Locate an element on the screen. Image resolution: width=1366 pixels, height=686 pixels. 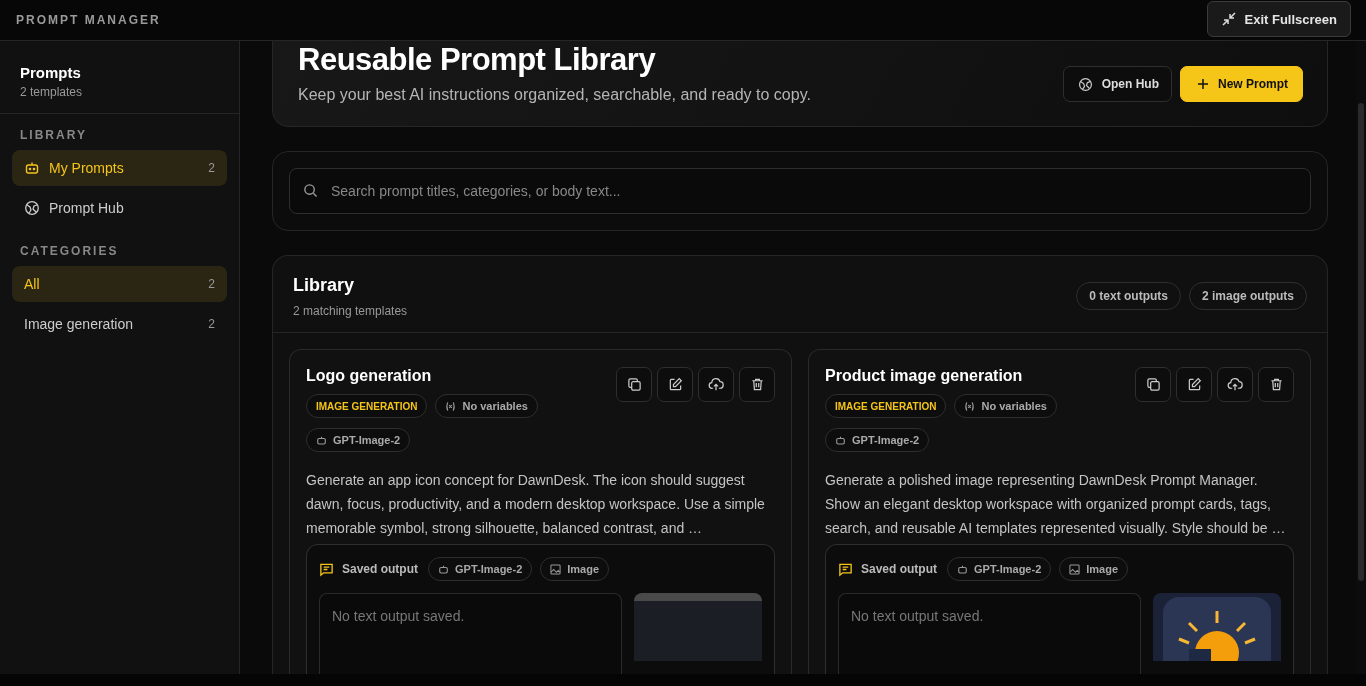
sidebar-item: My Prompts 2 is located at coordinates (119, 168).